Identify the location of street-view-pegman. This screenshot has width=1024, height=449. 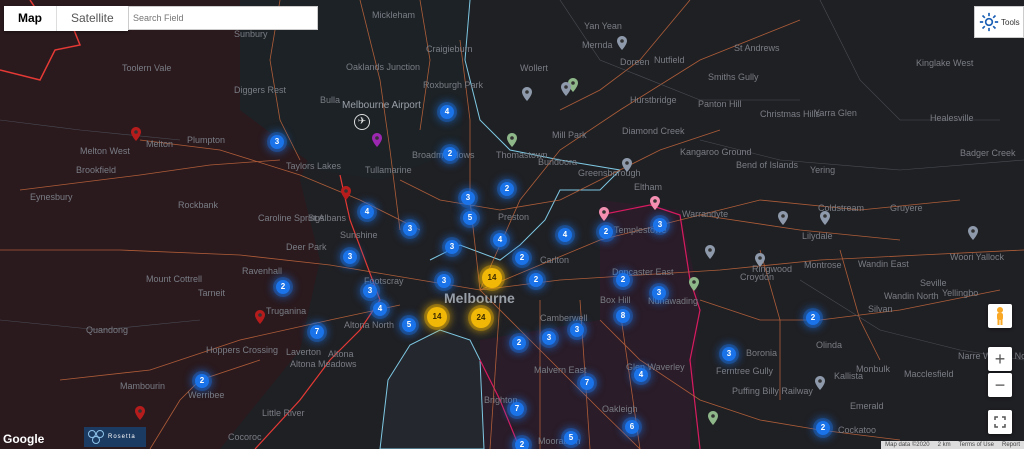
(1000, 316).